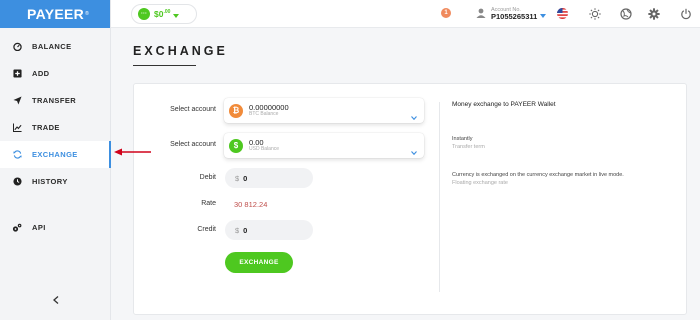  I want to click on card-divider, so click(439, 197).